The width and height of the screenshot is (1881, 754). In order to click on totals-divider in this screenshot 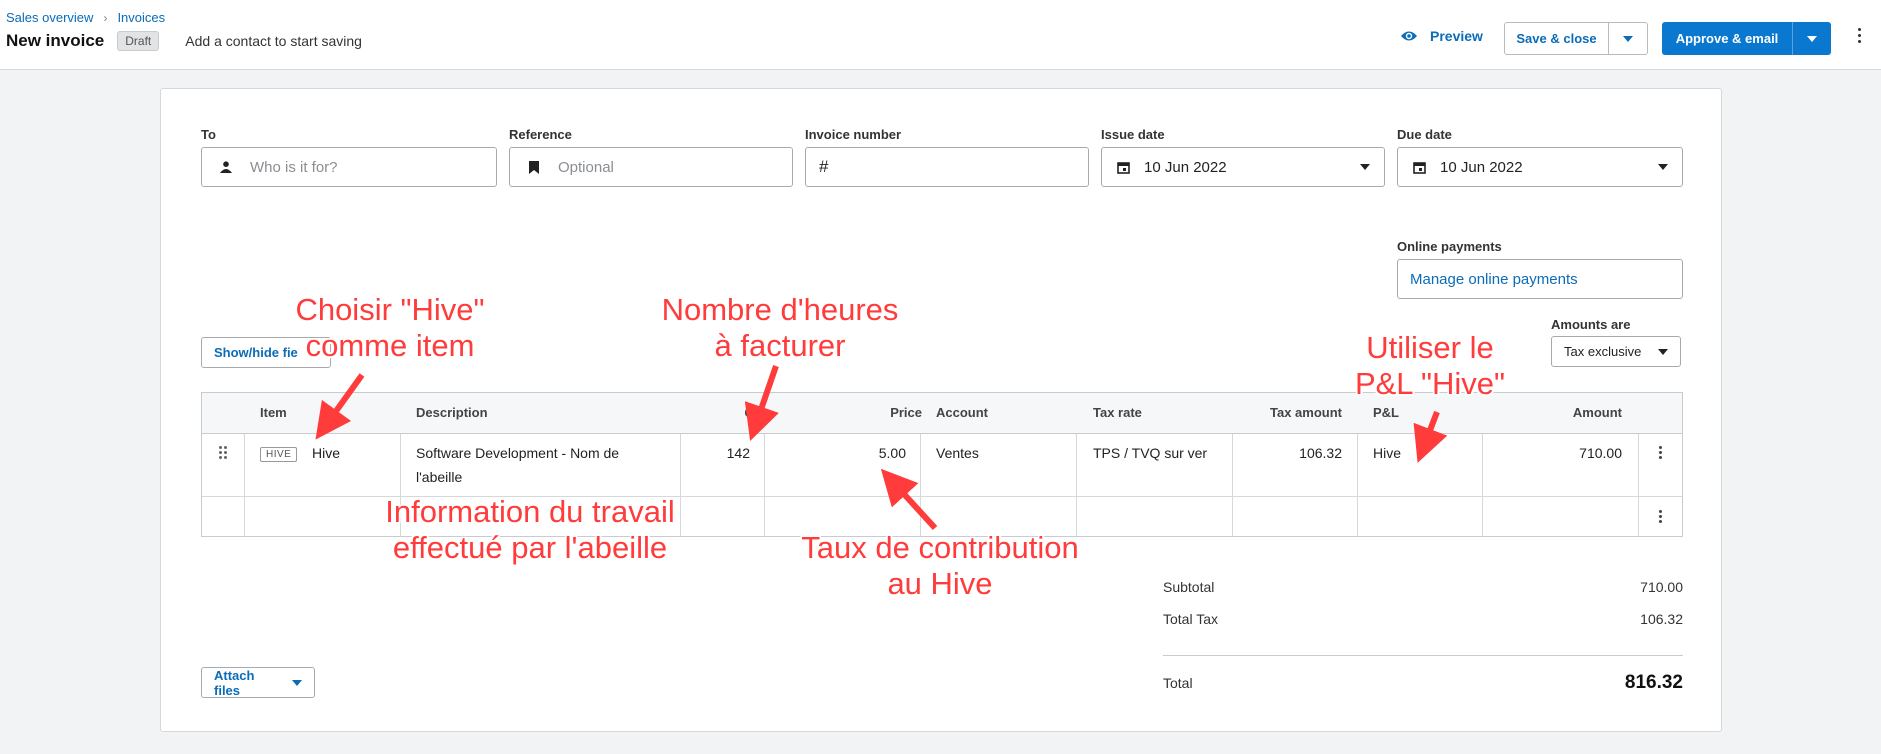, I will do `click(1423, 655)`.